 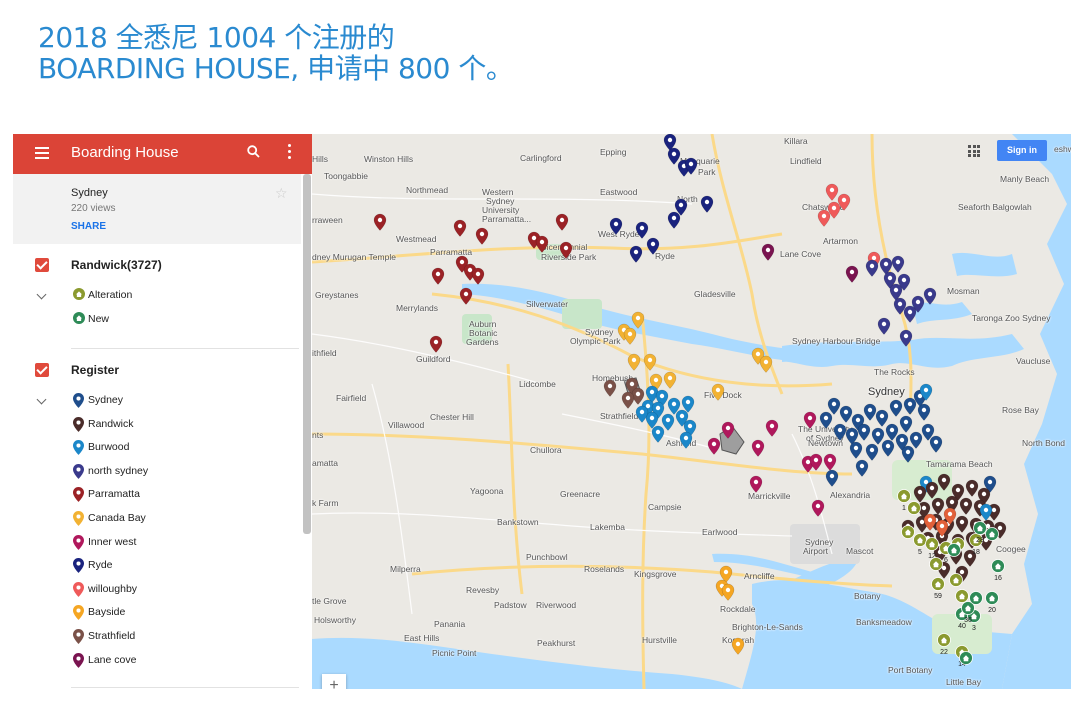 What do you see at coordinates (974, 151) in the screenshot?
I see `apps-icon` at bounding box center [974, 151].